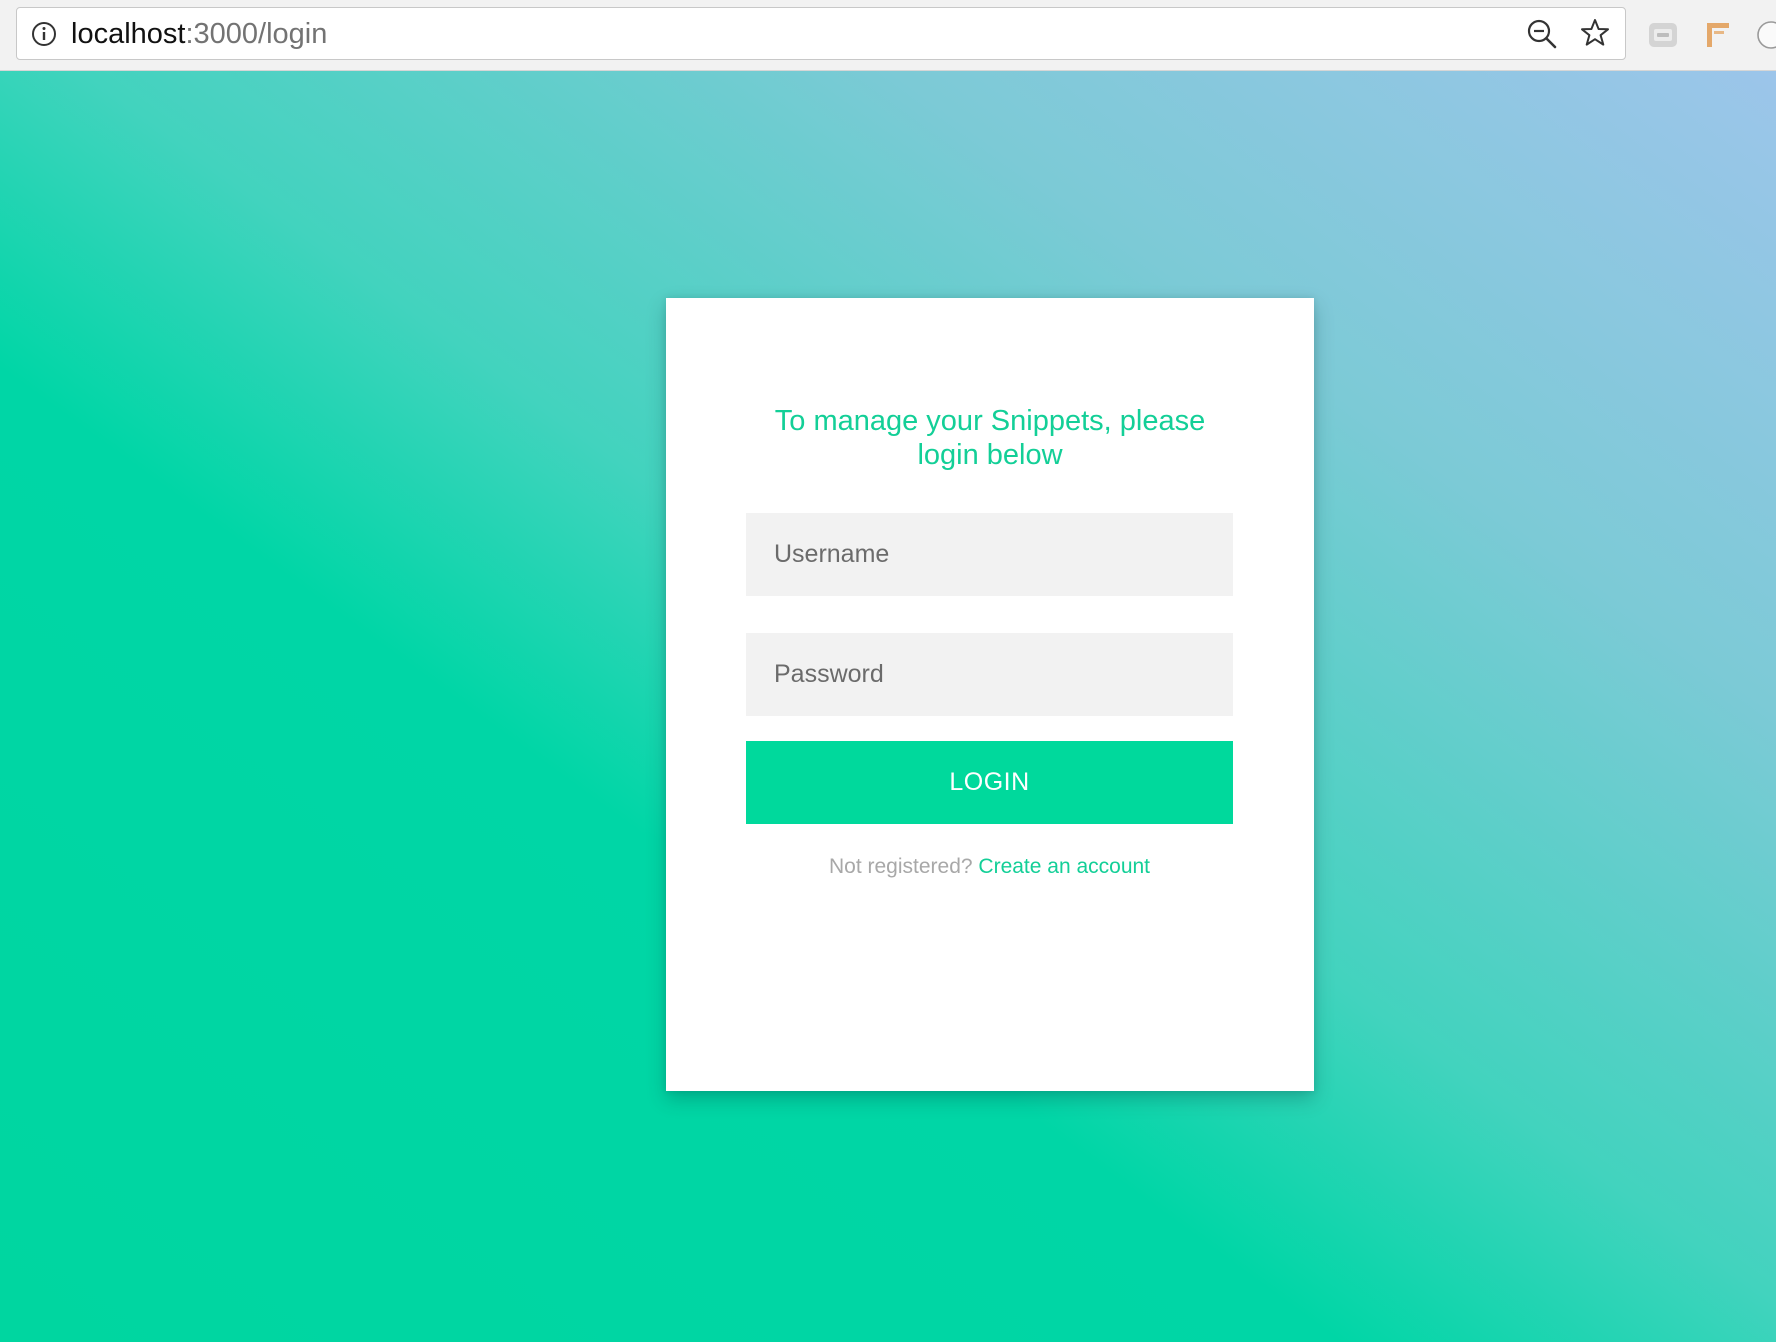  I want to click on register-prompt: Not registered?, so click(900, 866).